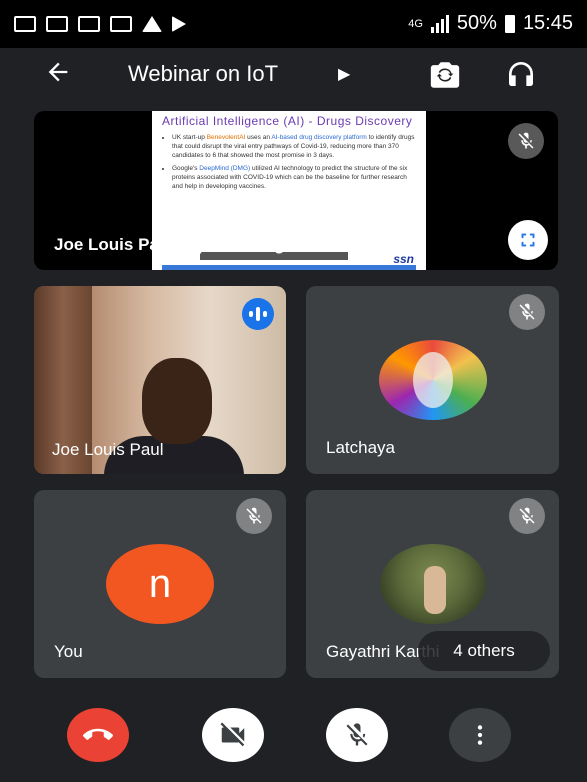  What do you see at coordinates (203, 74) in the screenshot?
I see `meeting-title: Webinar on IoT` at bounding box center [203, 74].